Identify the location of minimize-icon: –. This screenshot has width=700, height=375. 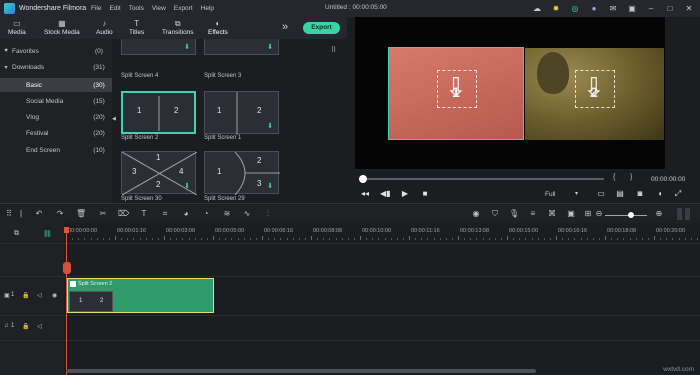
(651, 8).